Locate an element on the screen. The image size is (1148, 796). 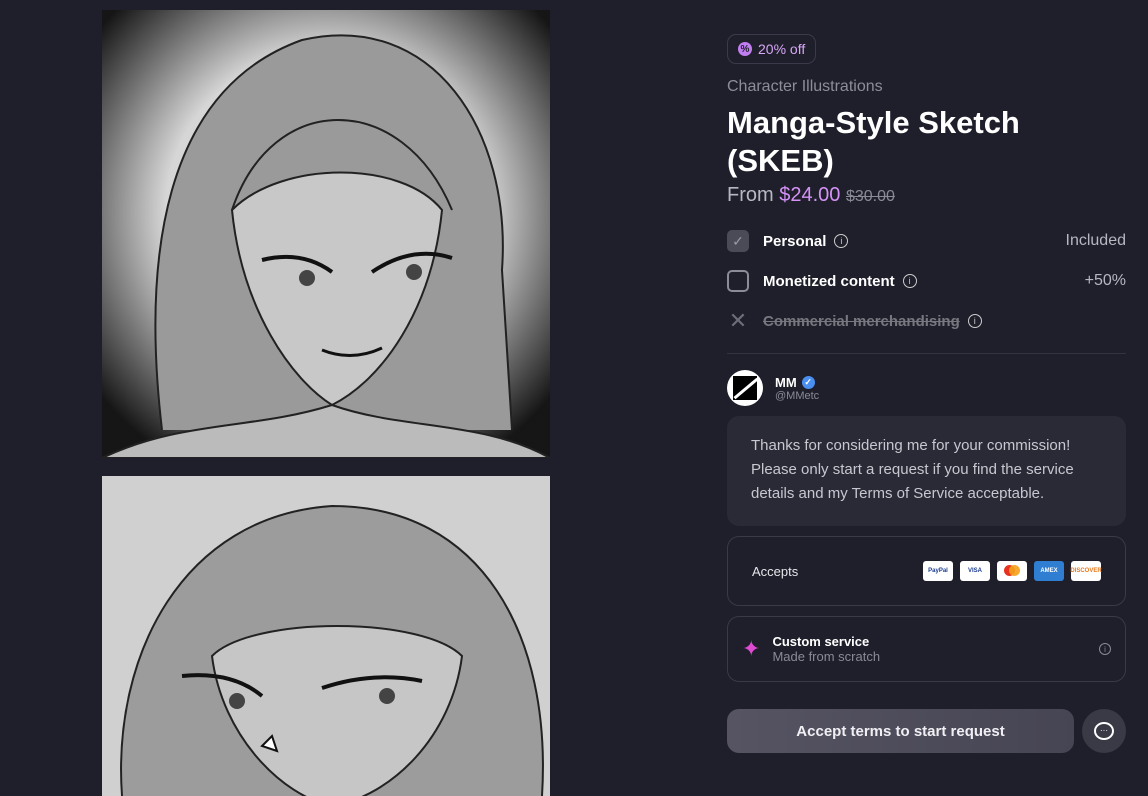
option-personal: ✓ Personal i Included is located at coordinates (926, 241).